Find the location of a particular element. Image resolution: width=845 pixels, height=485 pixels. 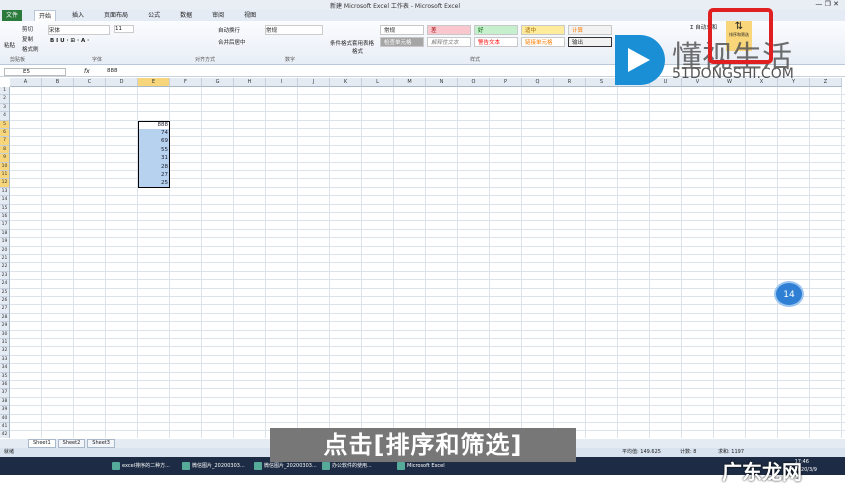

row-header: 5 is located at coordinates (5, 124).